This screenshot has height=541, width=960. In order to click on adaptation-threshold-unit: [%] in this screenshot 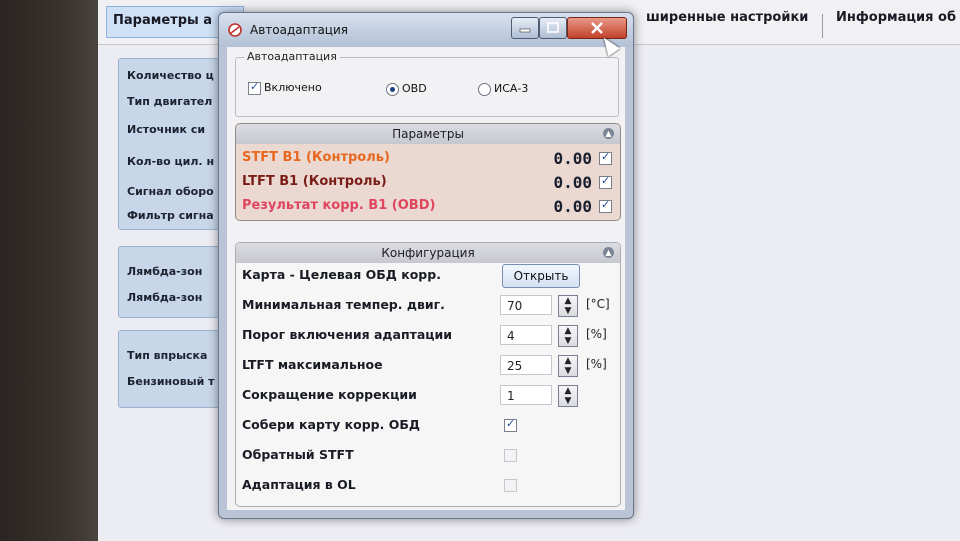, I will do `click(596, 334)`.